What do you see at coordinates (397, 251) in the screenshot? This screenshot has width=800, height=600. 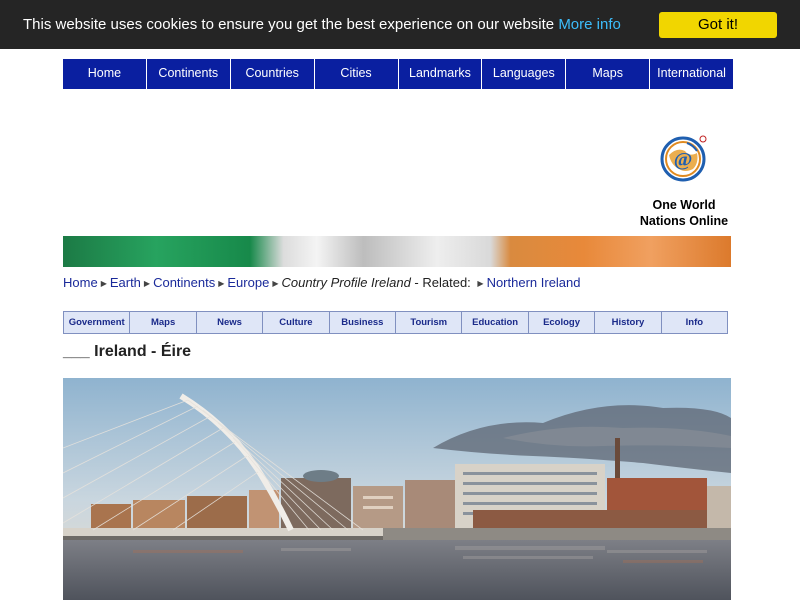 I see `flag-banner` at bounding box center [397, 251].